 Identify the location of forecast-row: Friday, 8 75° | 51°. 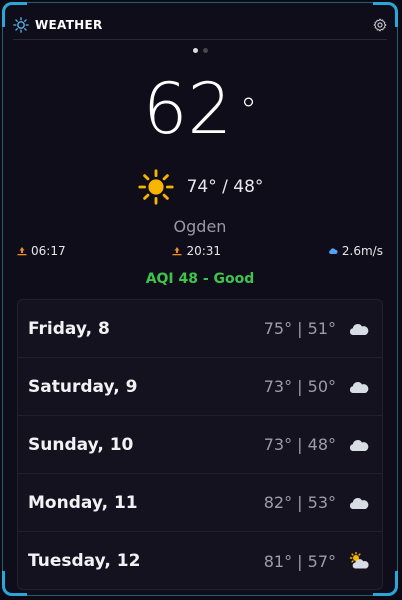
(200, 329).